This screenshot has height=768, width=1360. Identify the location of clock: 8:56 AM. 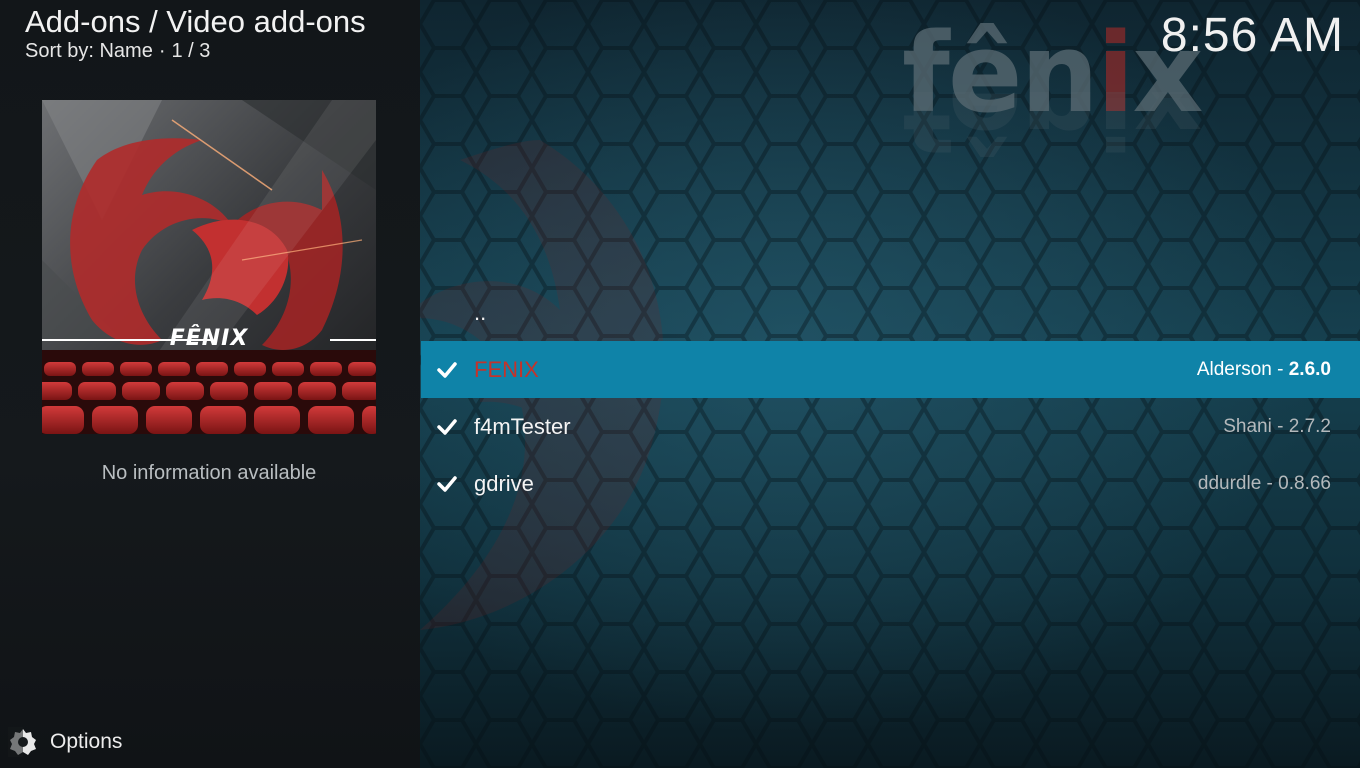
(1252, 35).